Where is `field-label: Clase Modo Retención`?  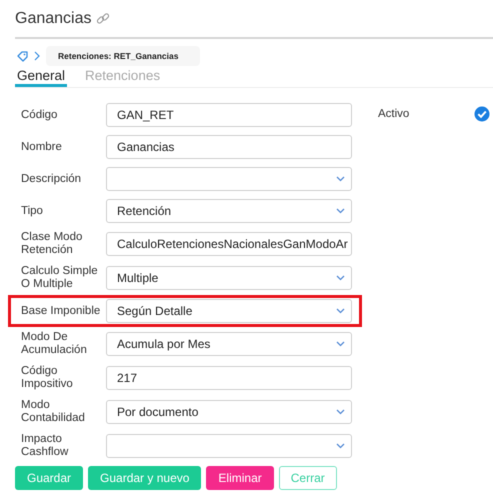 field-label: Clase Modo Retención is located at coordinates (52, 244).